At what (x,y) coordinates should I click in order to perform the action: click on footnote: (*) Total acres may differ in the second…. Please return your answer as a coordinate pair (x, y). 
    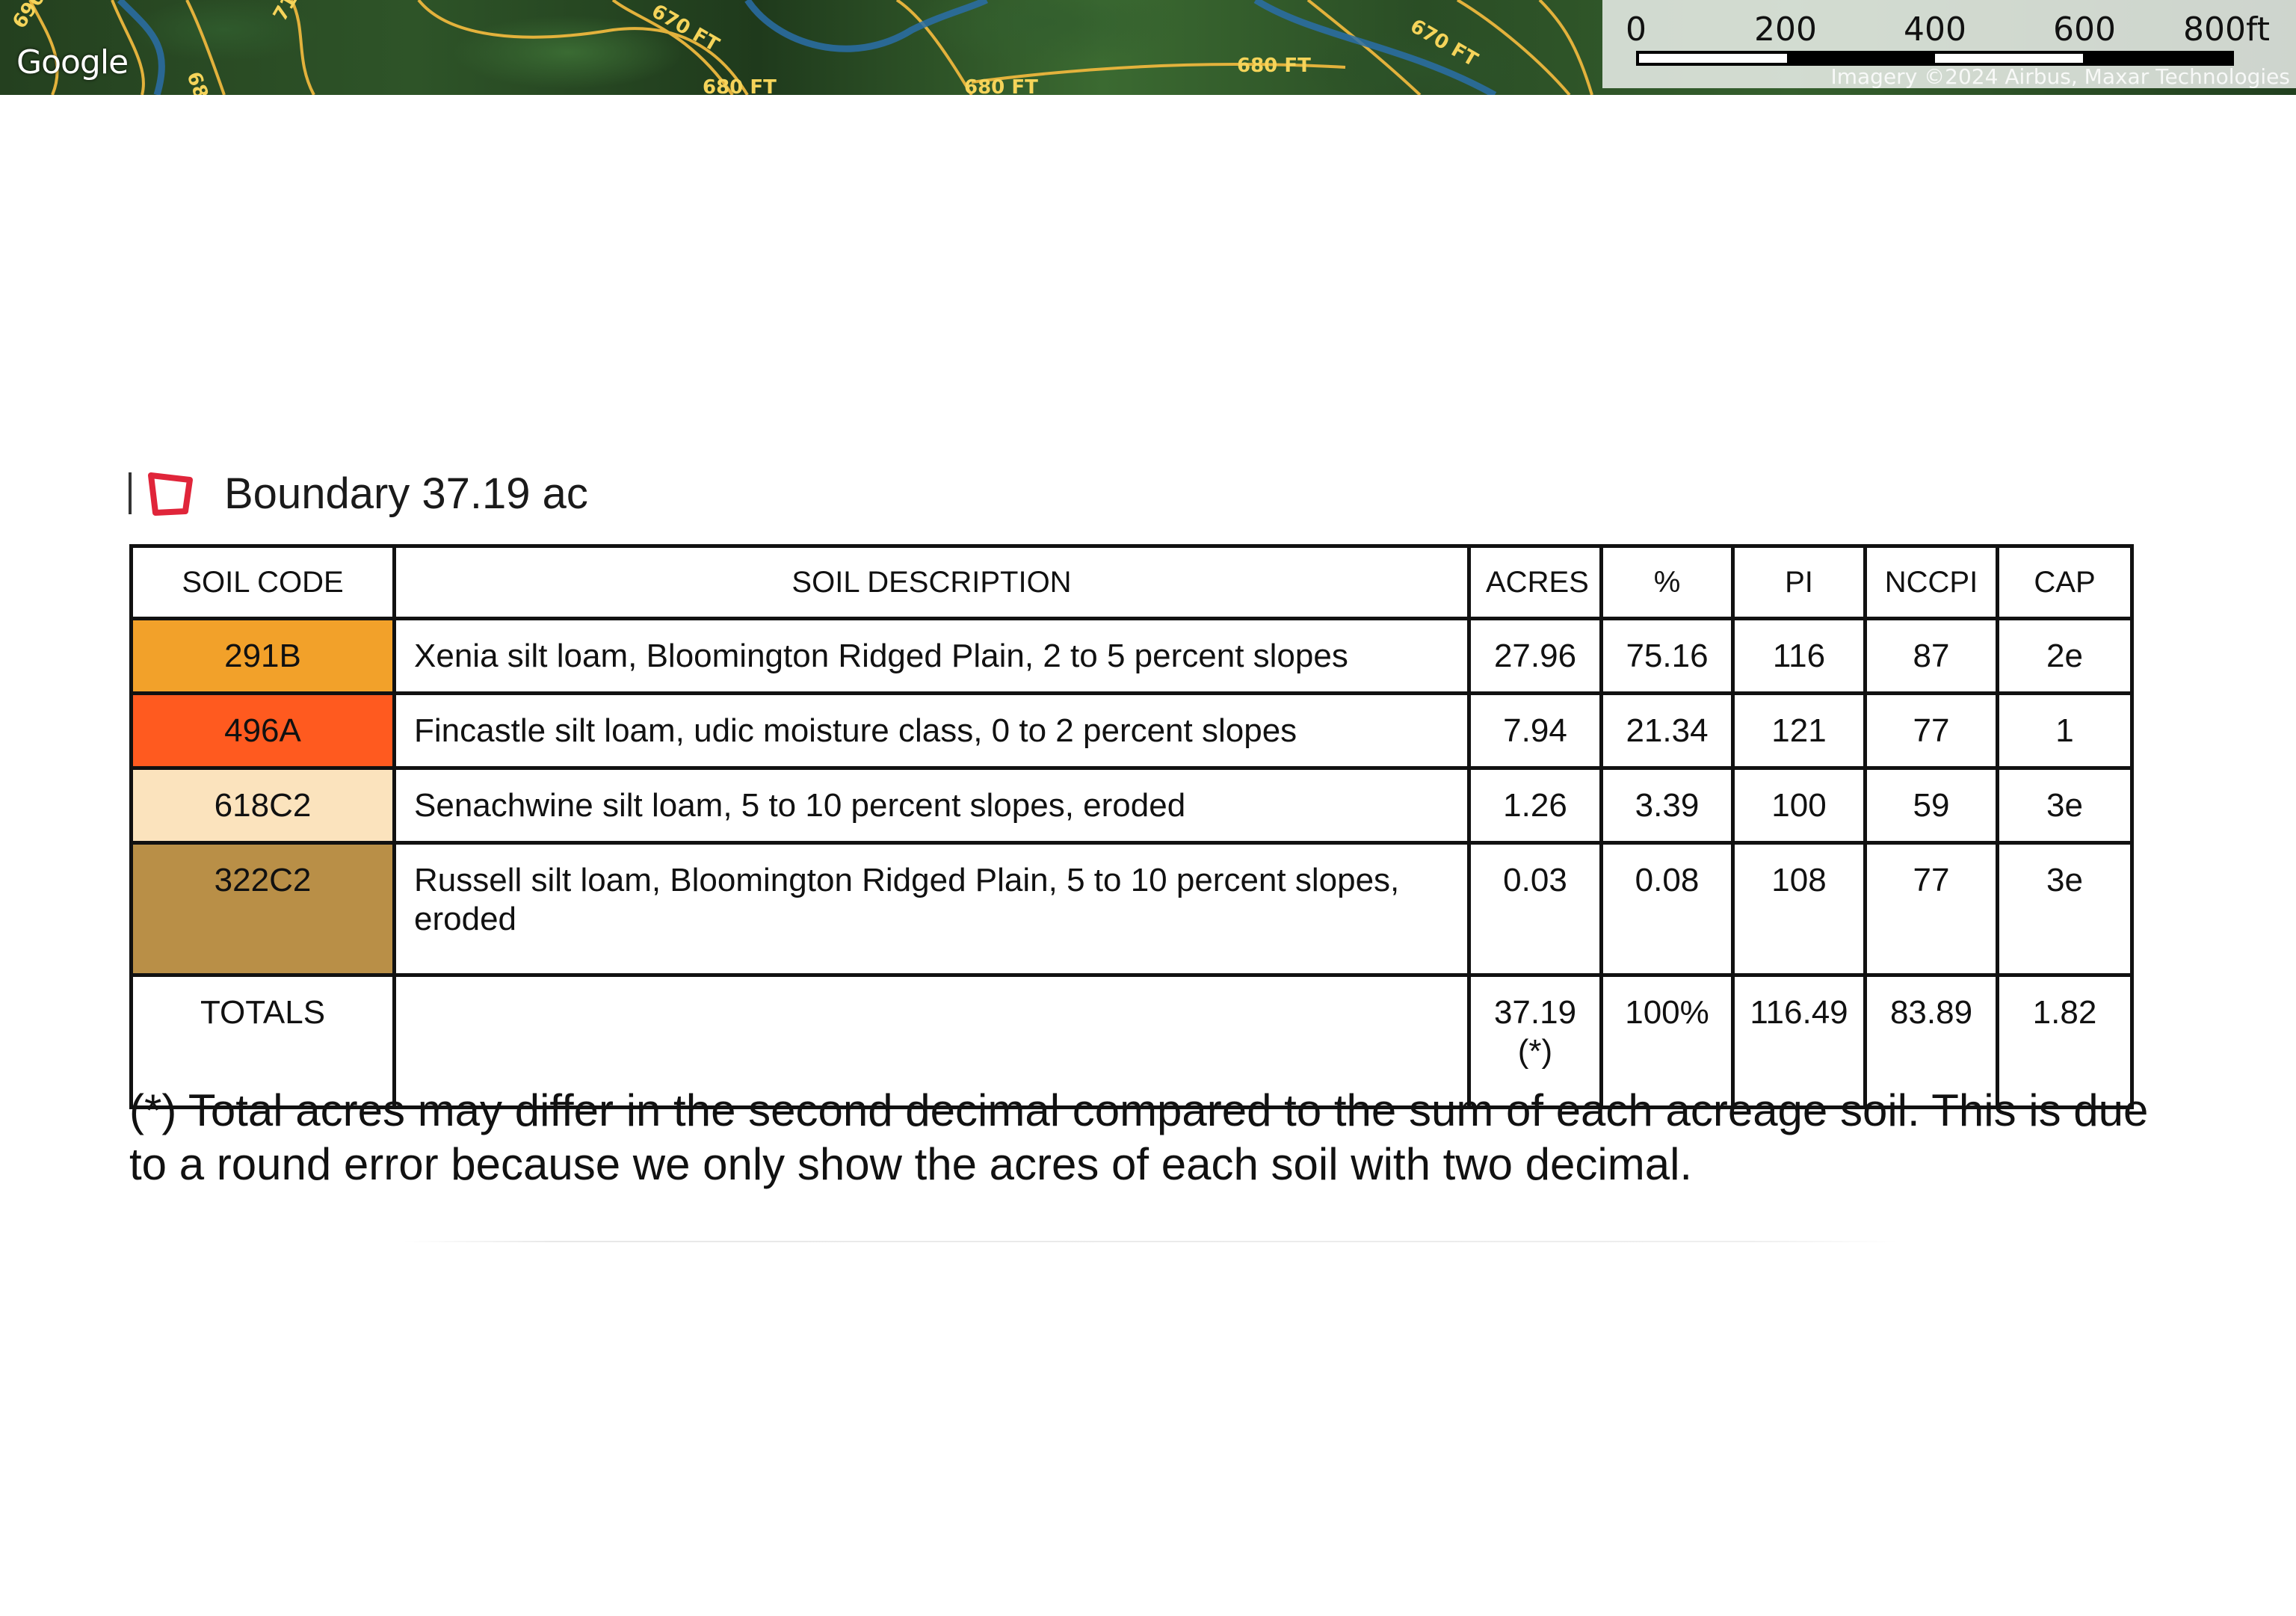
    Looking at the image, I should click on (1139, 1137).